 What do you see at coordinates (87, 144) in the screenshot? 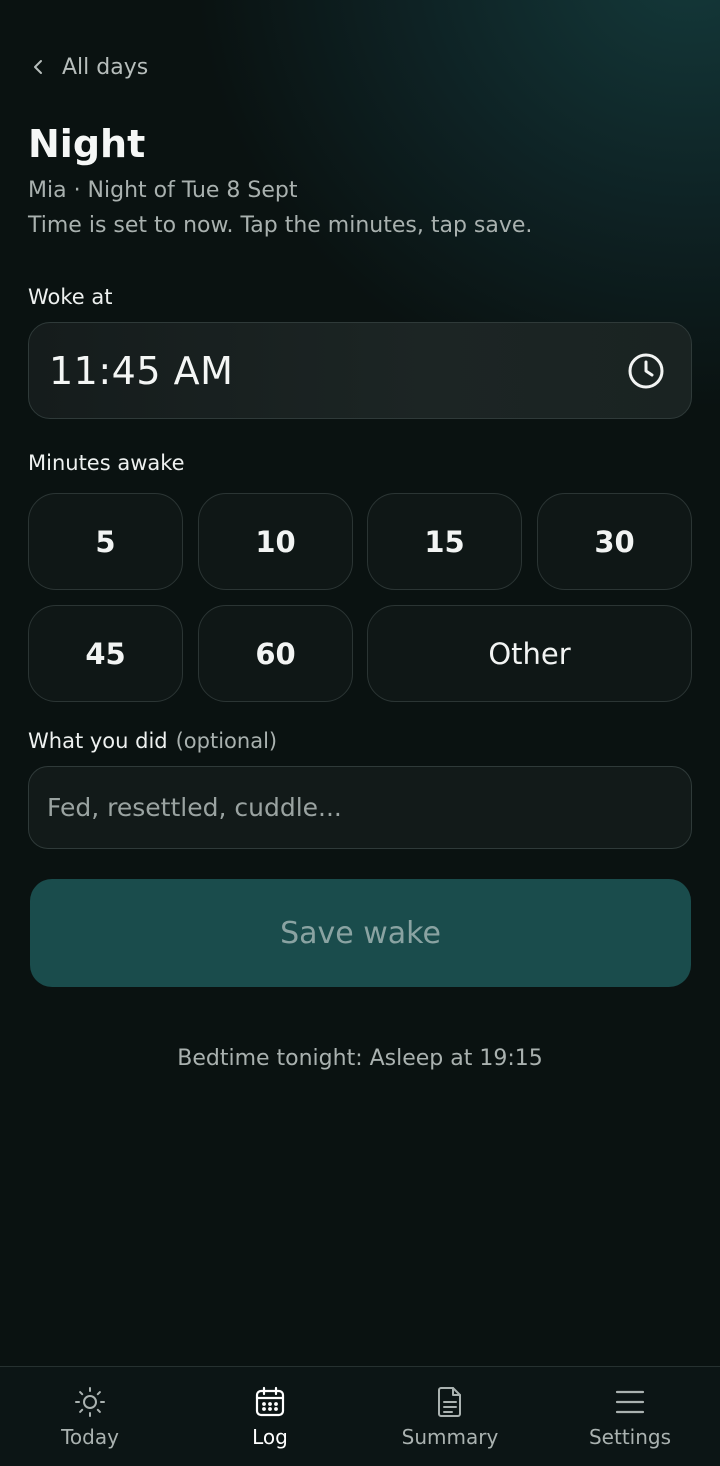
I see `page-title: Night` at bounding box center [87, 144].